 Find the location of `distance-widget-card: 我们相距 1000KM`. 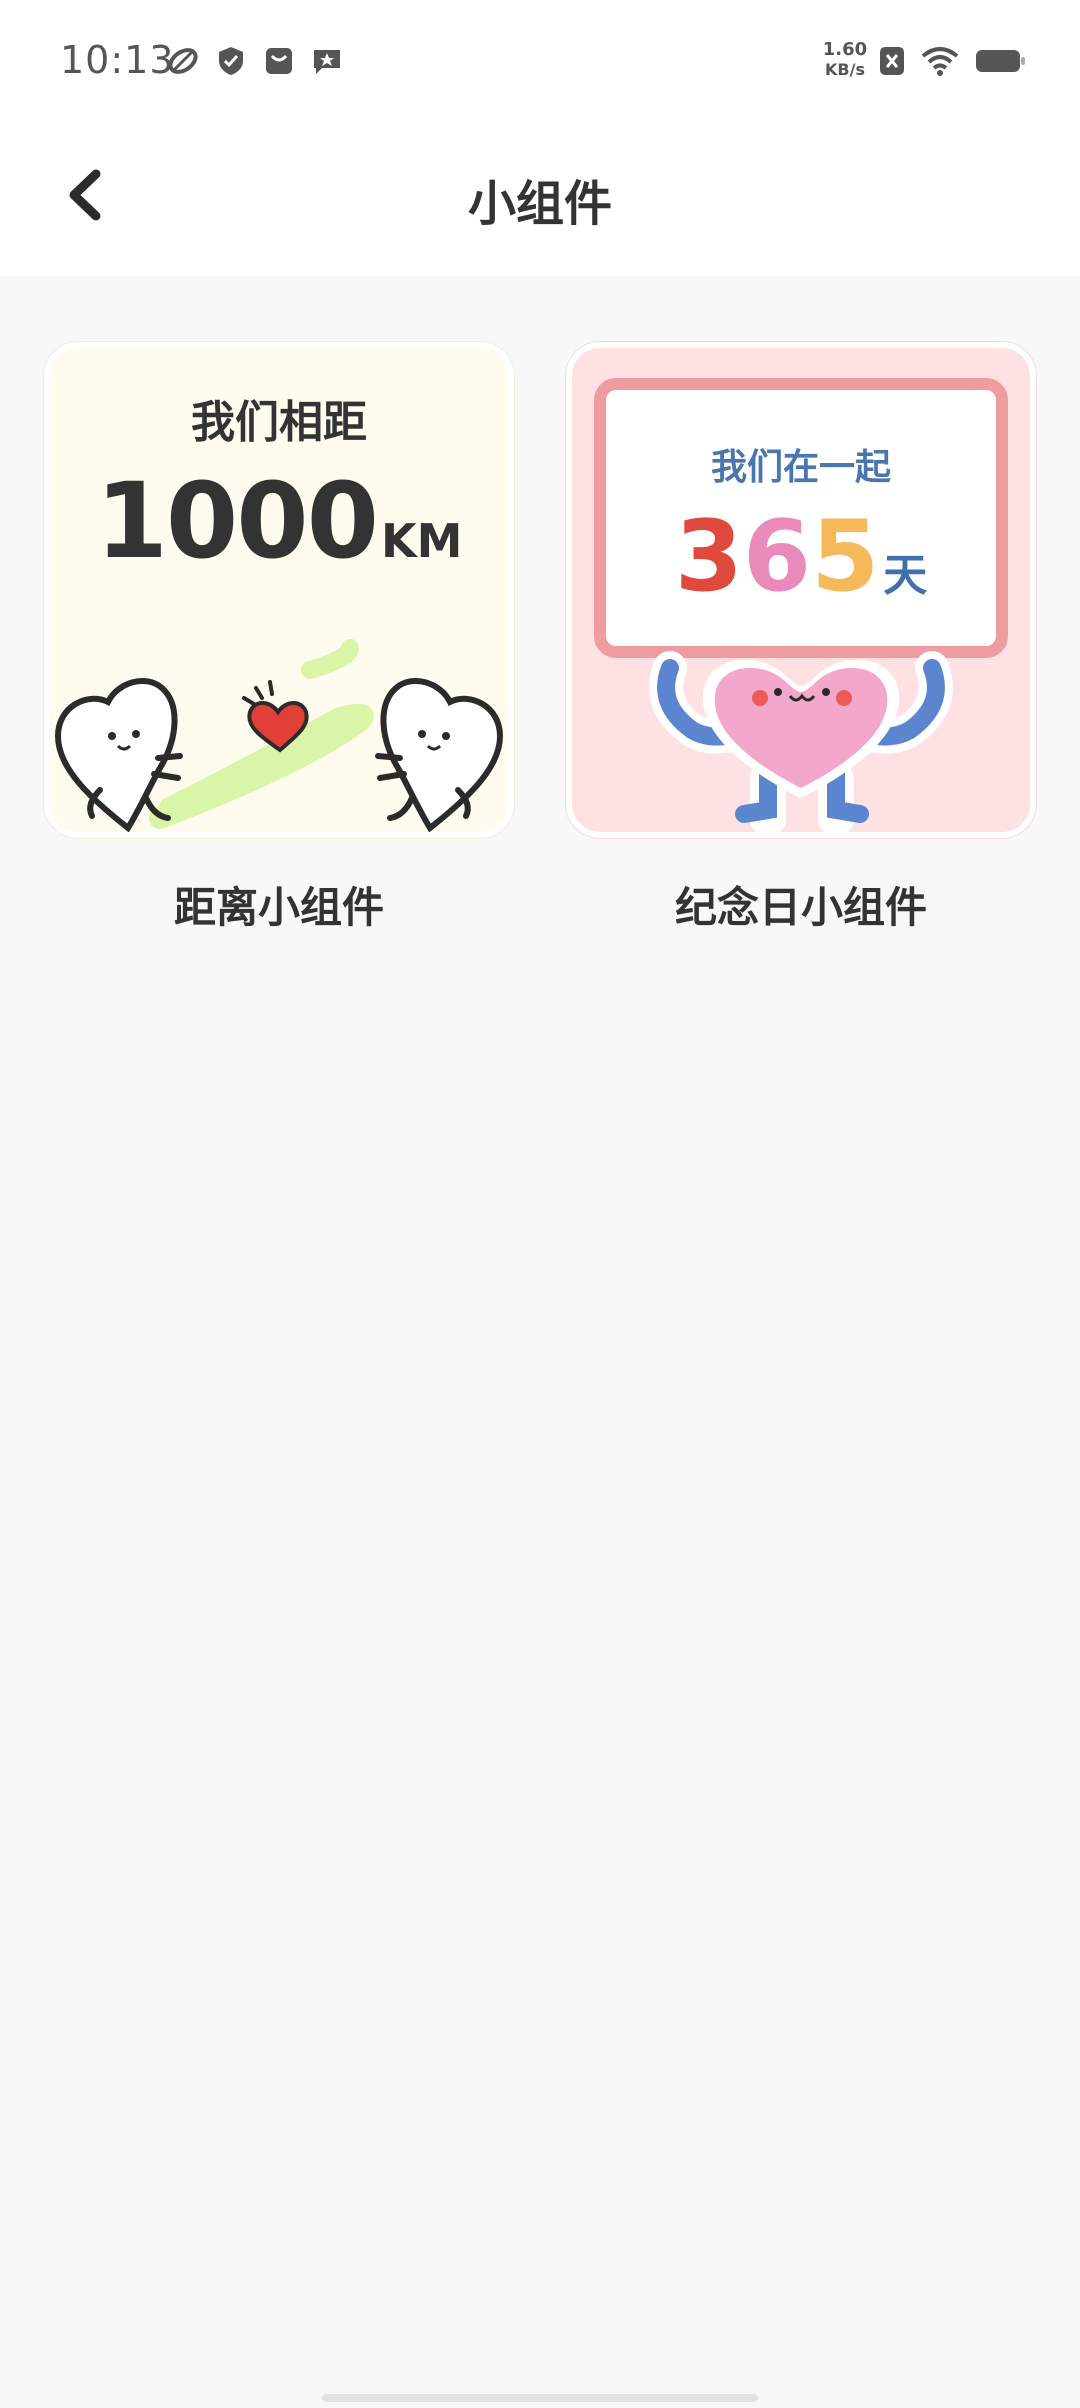

distance-widget-card: 我们相距 1000KM is located at coordinates (279, 590).